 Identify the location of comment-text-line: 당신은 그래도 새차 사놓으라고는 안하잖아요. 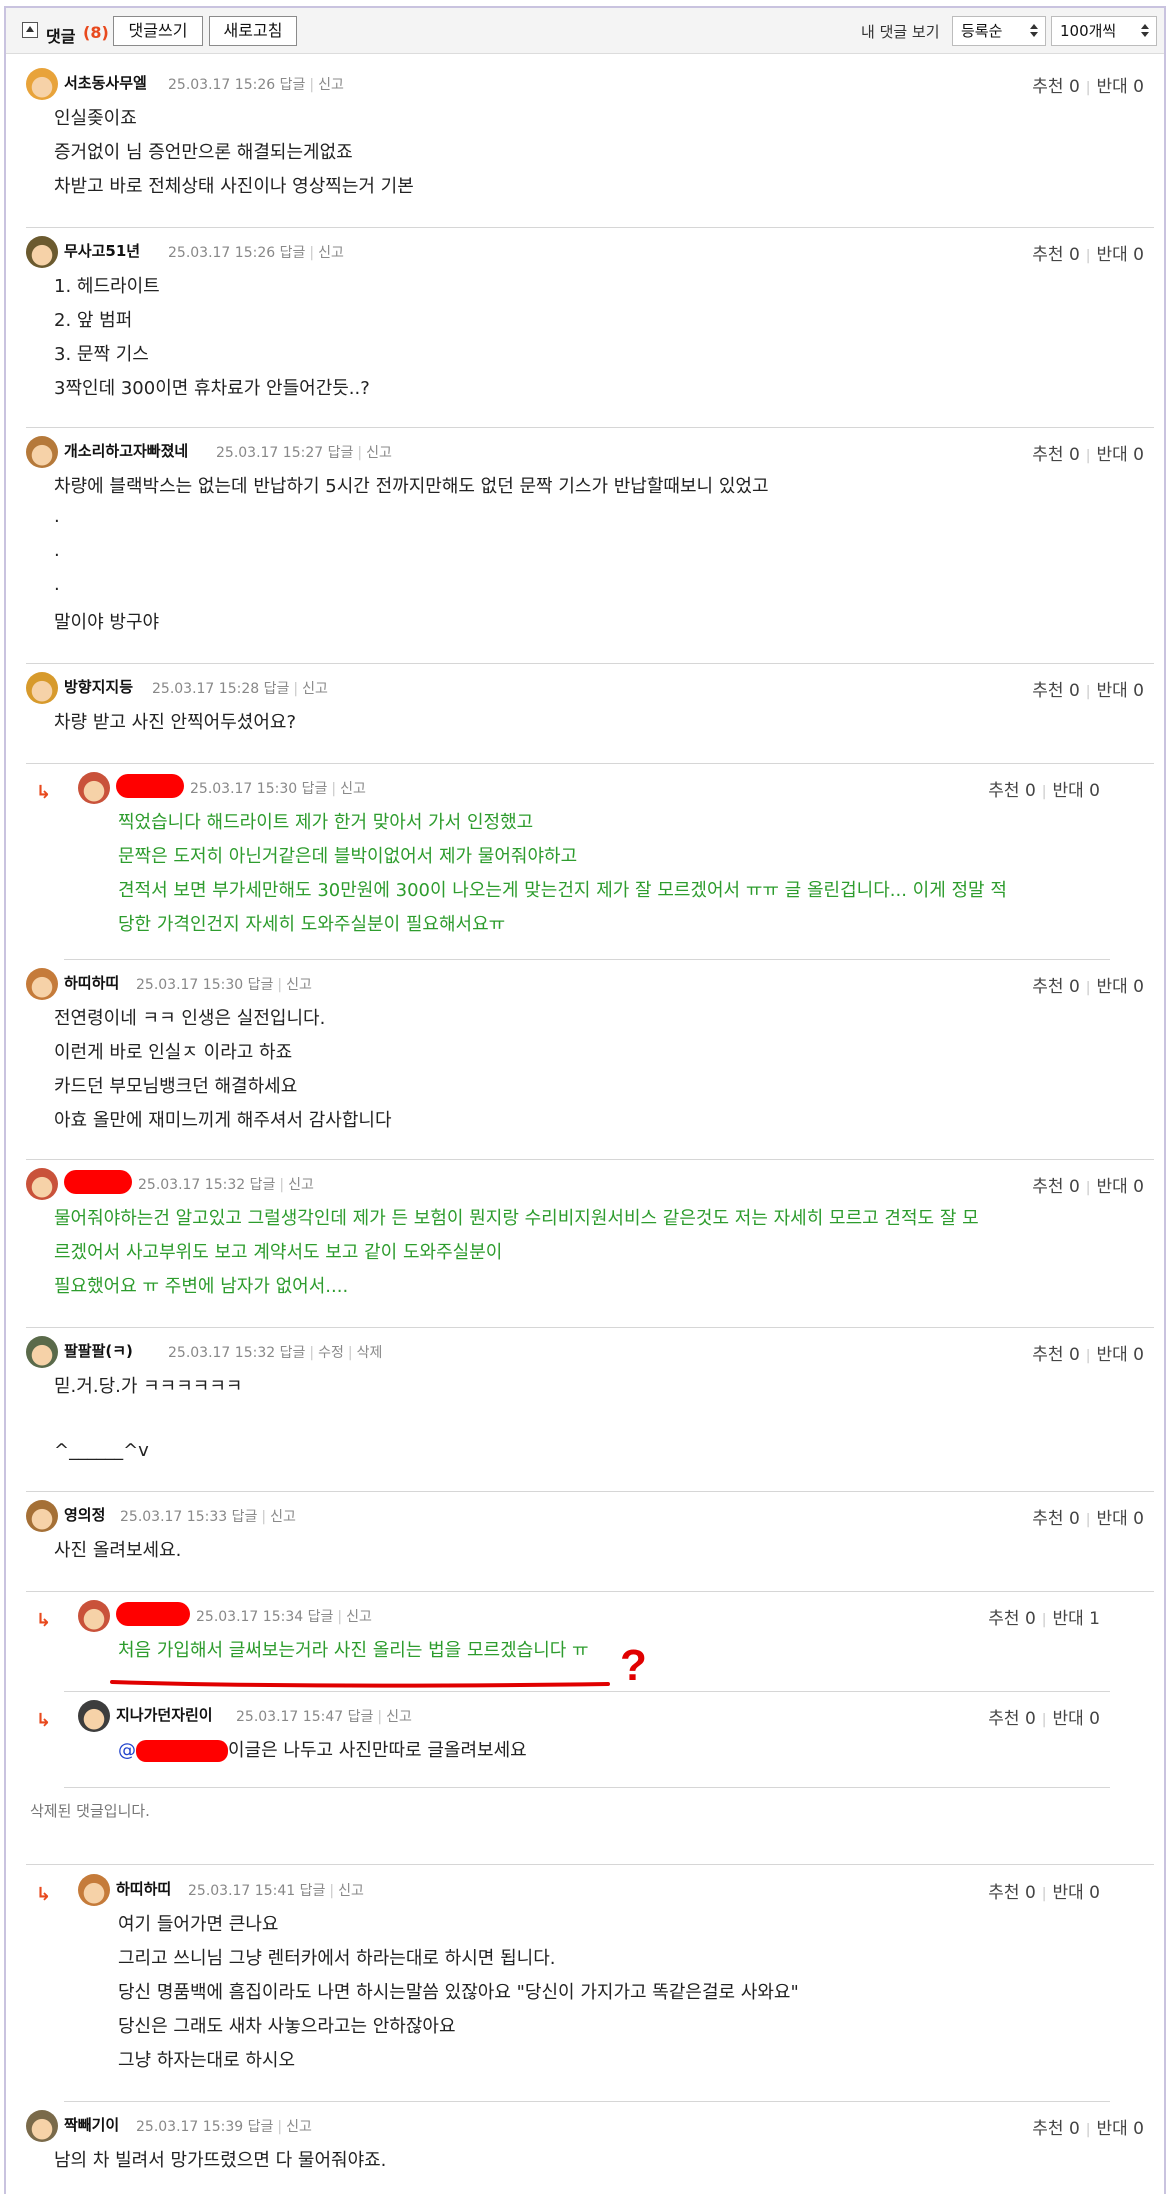
(287, 2026).